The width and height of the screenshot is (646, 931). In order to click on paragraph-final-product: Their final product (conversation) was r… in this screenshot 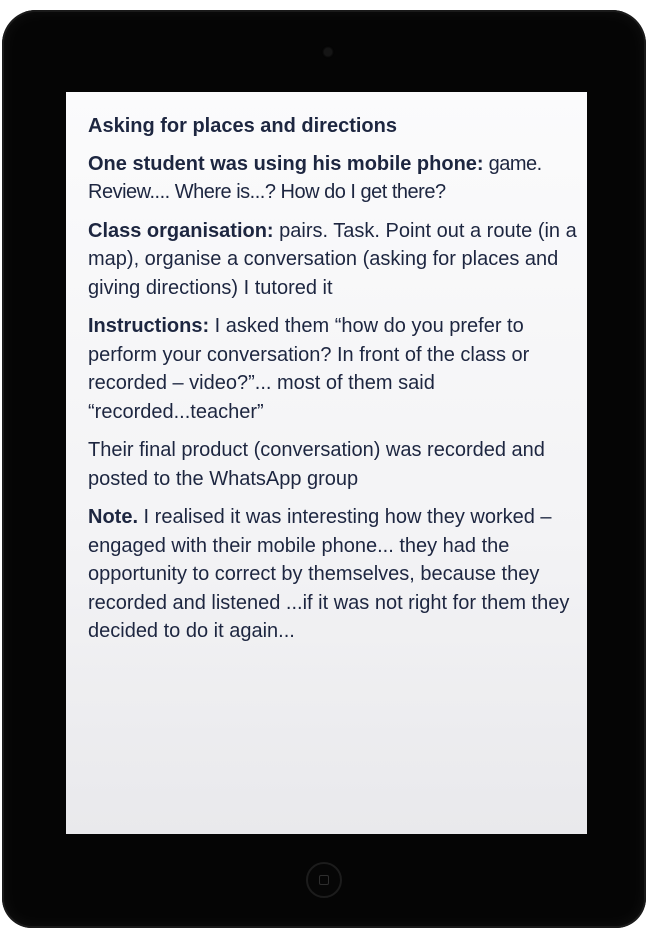, I will do `click(333, 464)`.